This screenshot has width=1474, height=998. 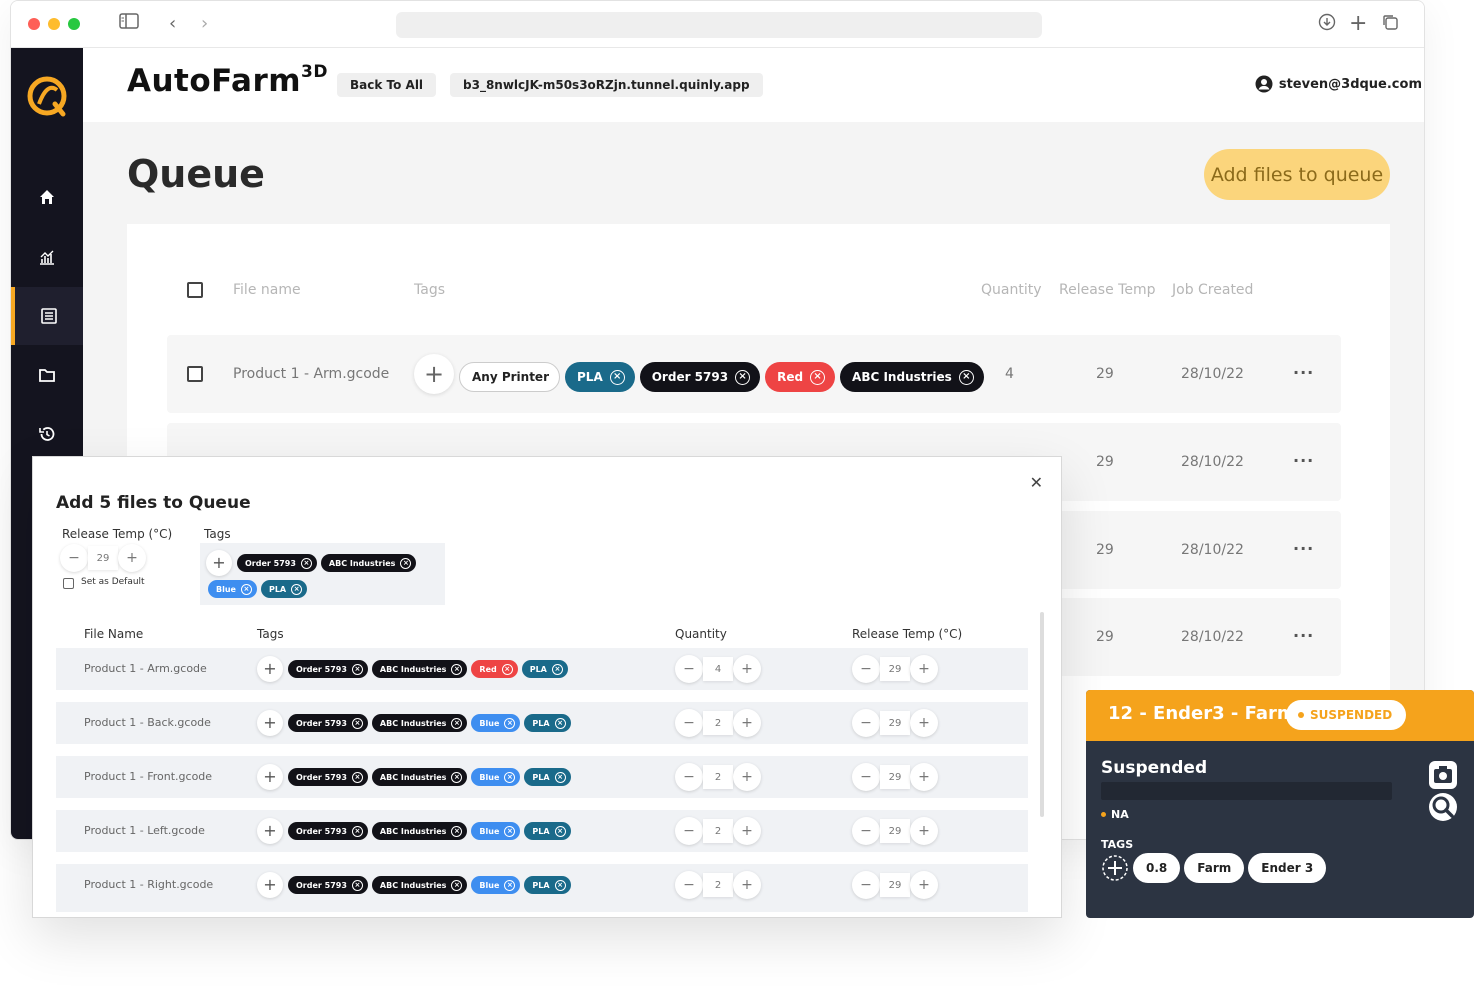 I want to click on quantity-stepper: − 4 +, so click(x=718, y=669).